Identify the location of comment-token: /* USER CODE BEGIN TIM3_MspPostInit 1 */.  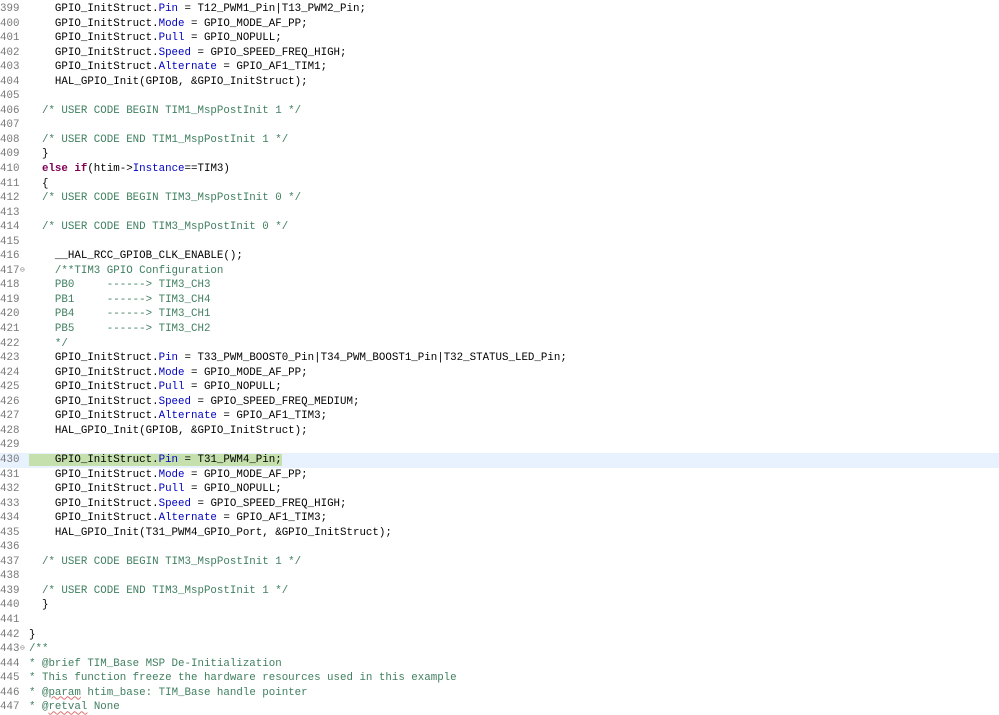
(165, 561).